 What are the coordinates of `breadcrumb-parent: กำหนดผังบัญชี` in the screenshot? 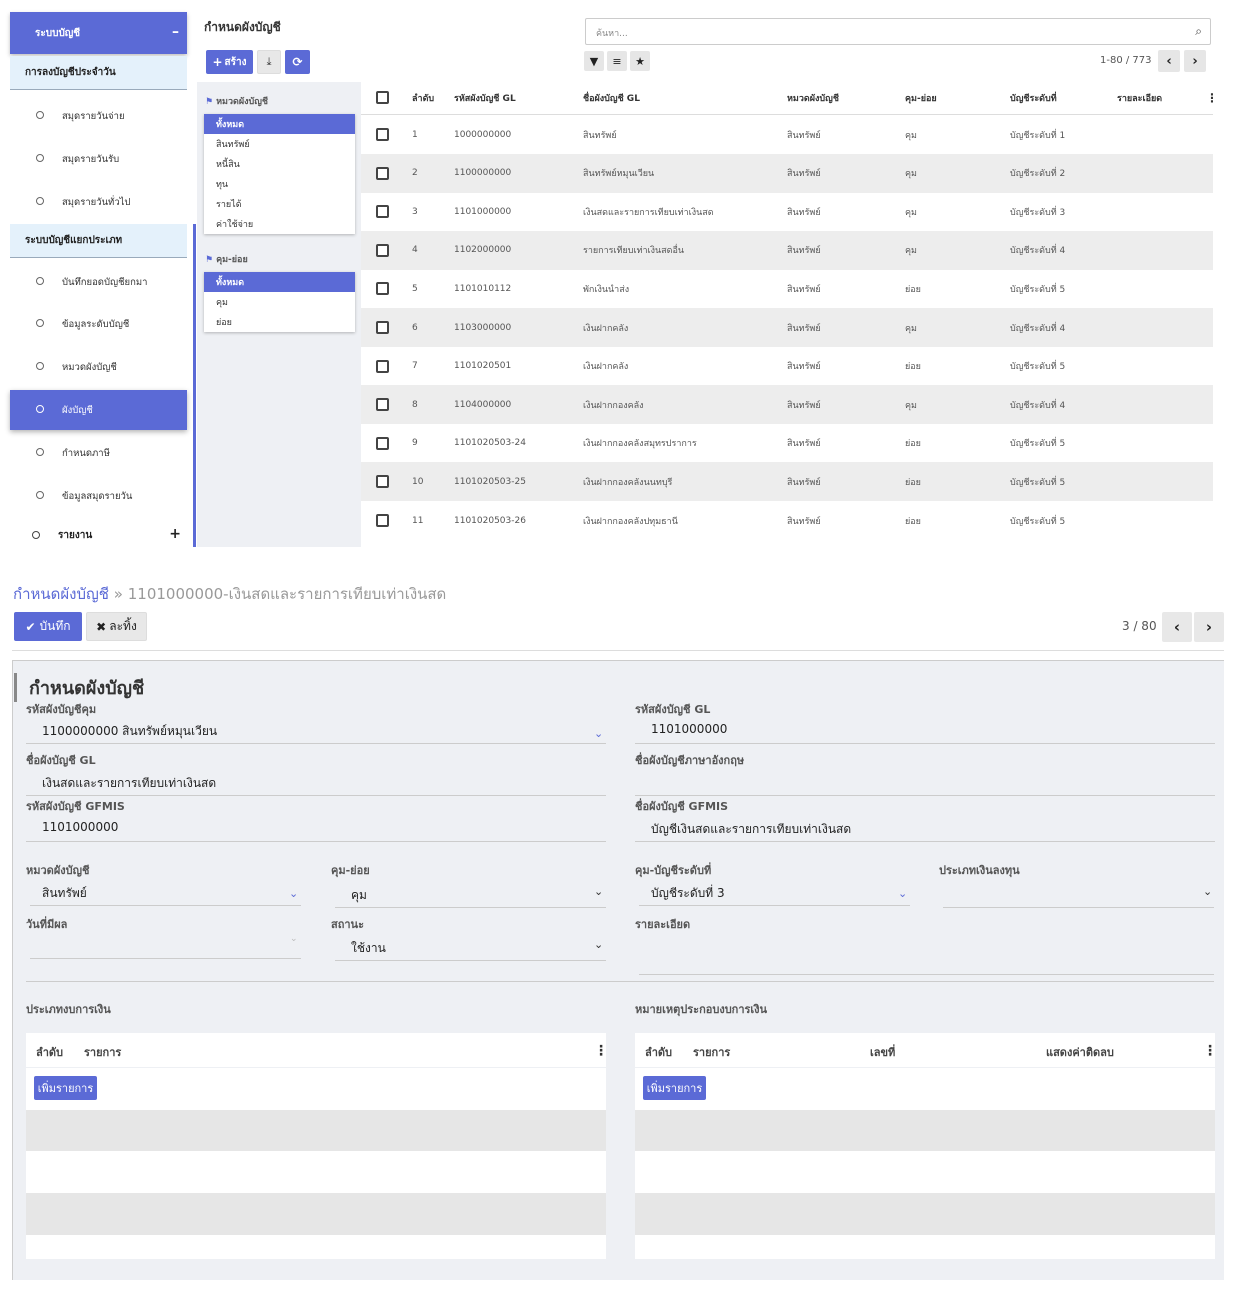 It's located at (61, 594).